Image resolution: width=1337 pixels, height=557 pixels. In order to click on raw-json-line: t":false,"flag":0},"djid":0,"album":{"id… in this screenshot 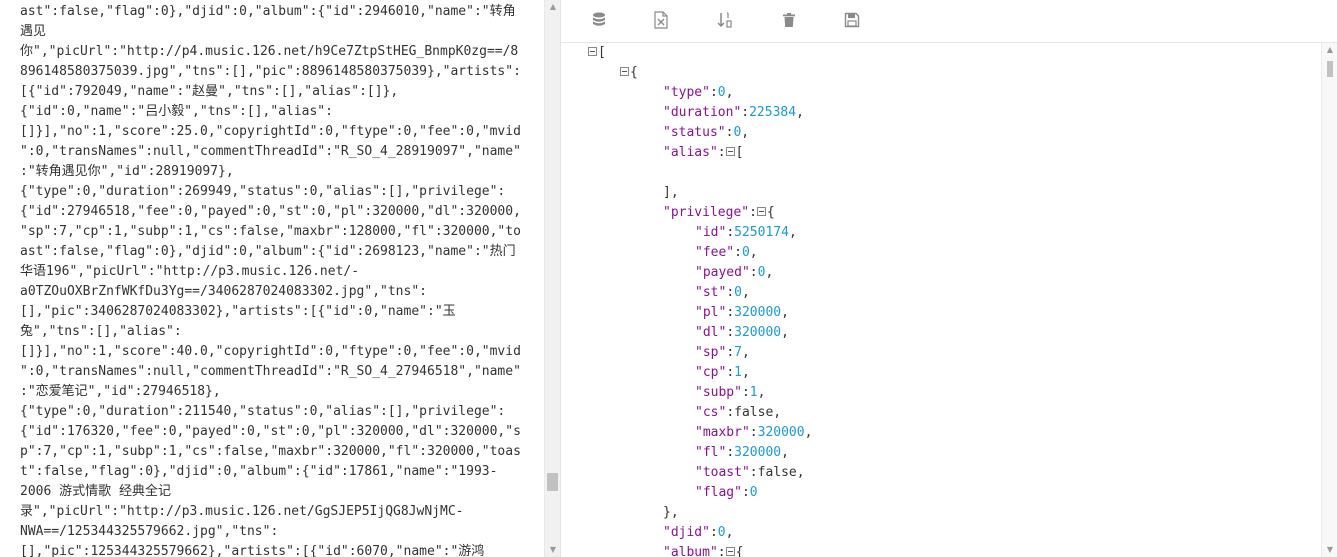, I will do `click(259, 471)`.